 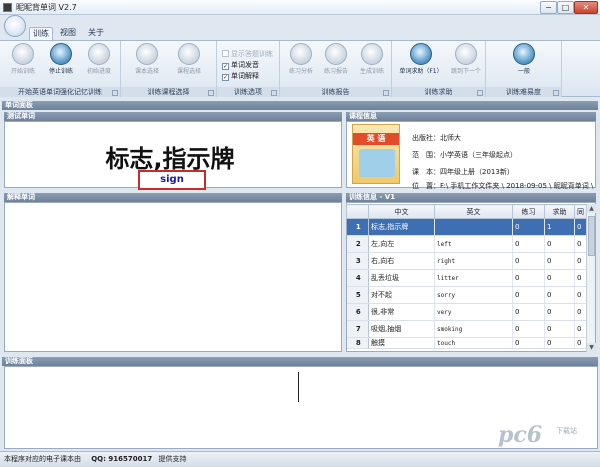 What do you see at coordinates (466, 295) in the screenshot?
I see `table-row: 5 对不起 sorry 0 0 0` at bounding box center [466, 295].